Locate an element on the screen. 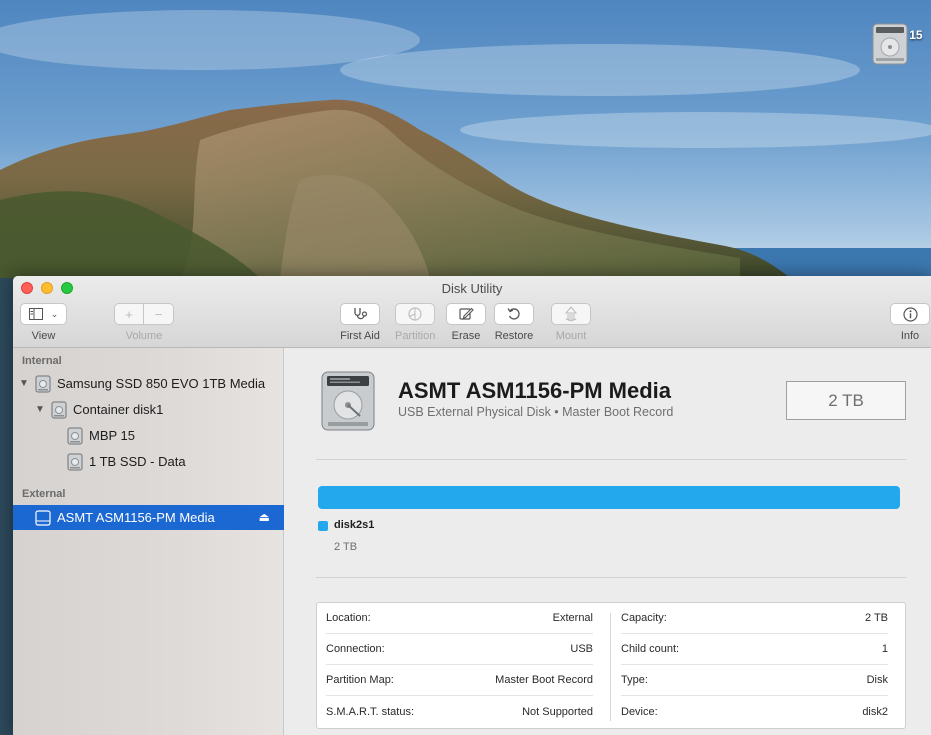 The height and width of the screenshot is (735, 931). view-label: View is located at coordinates (43, 336).